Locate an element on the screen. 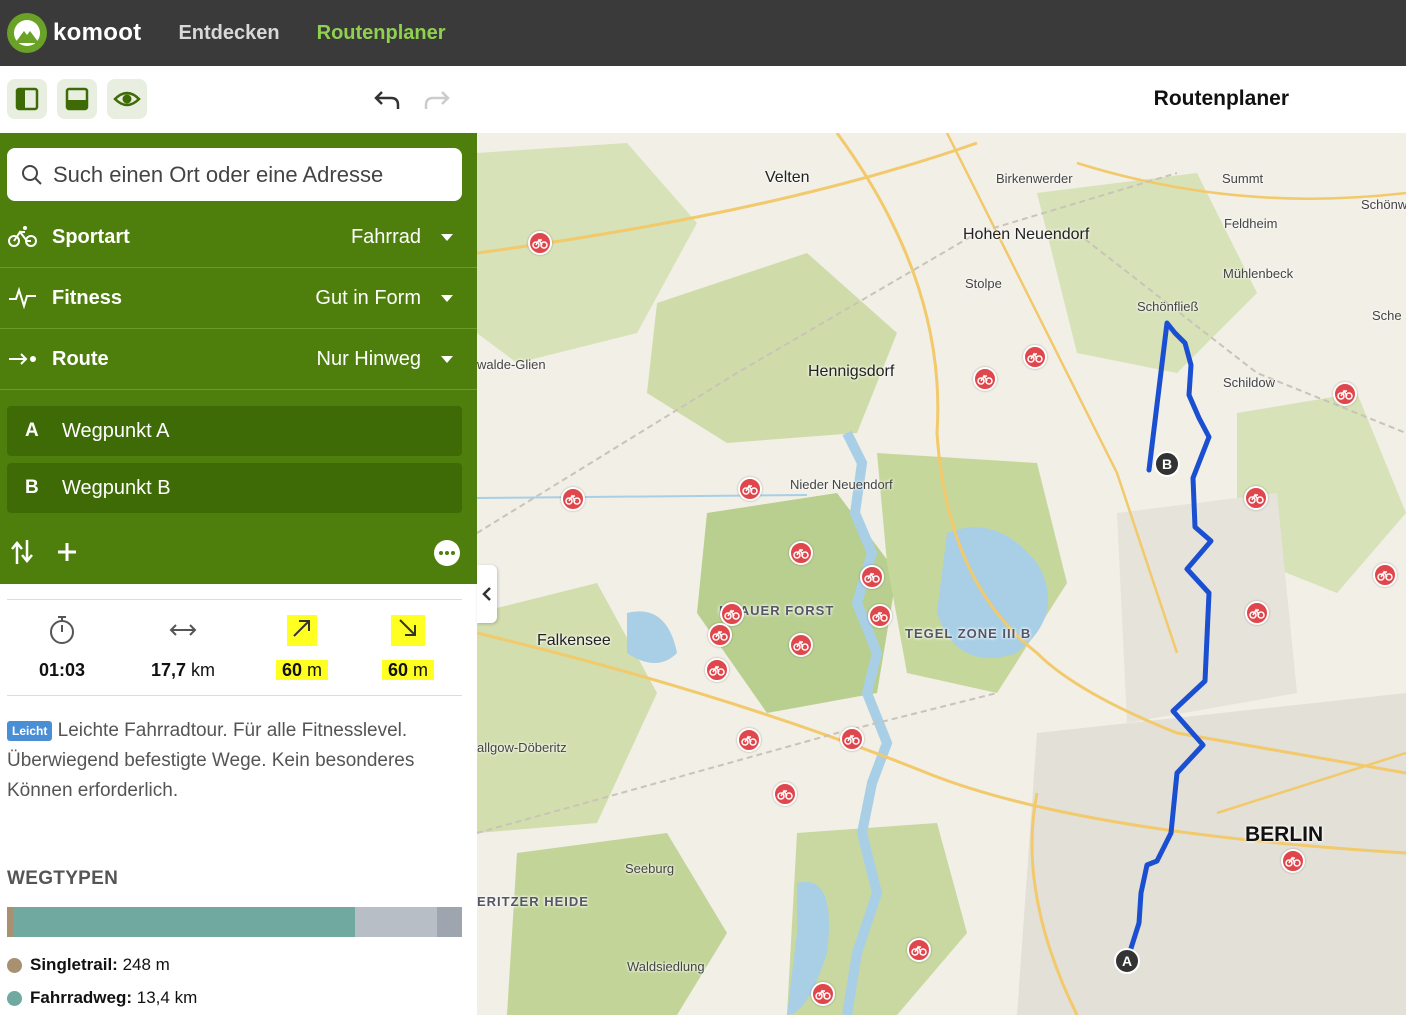  option-value: Nur Hinweg is located at coordinates (368, 358).